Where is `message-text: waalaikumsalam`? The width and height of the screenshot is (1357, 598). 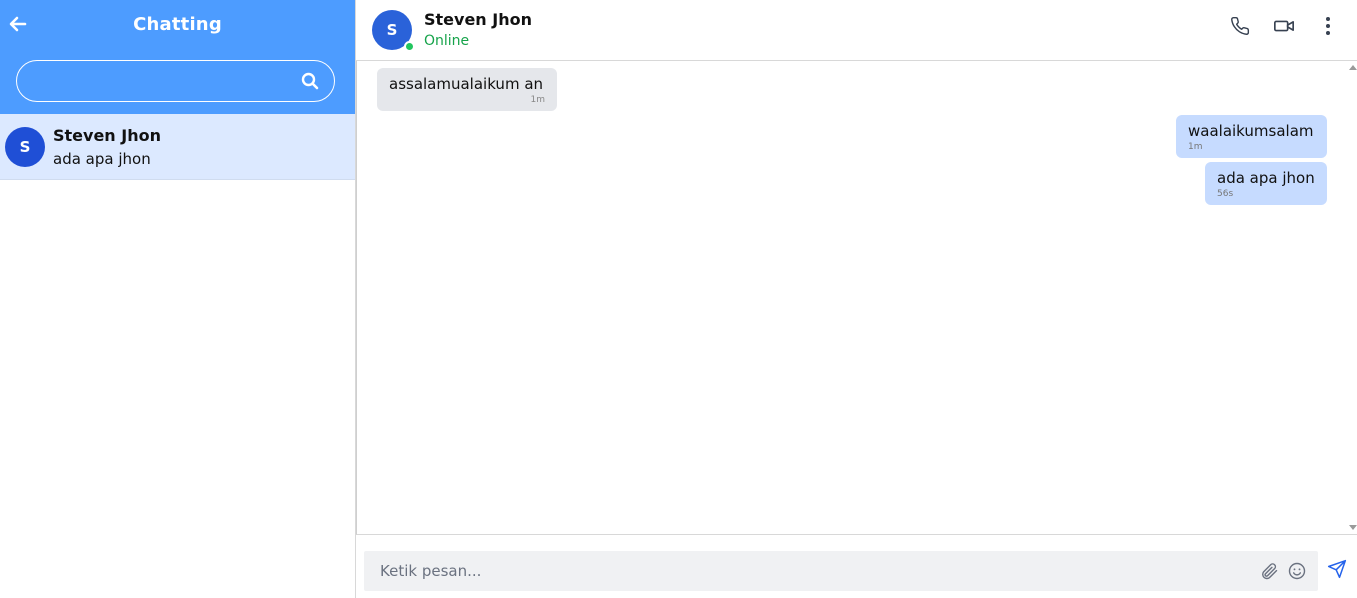 message-text: waalaikumsalam is located at coordinates (1251, 131).